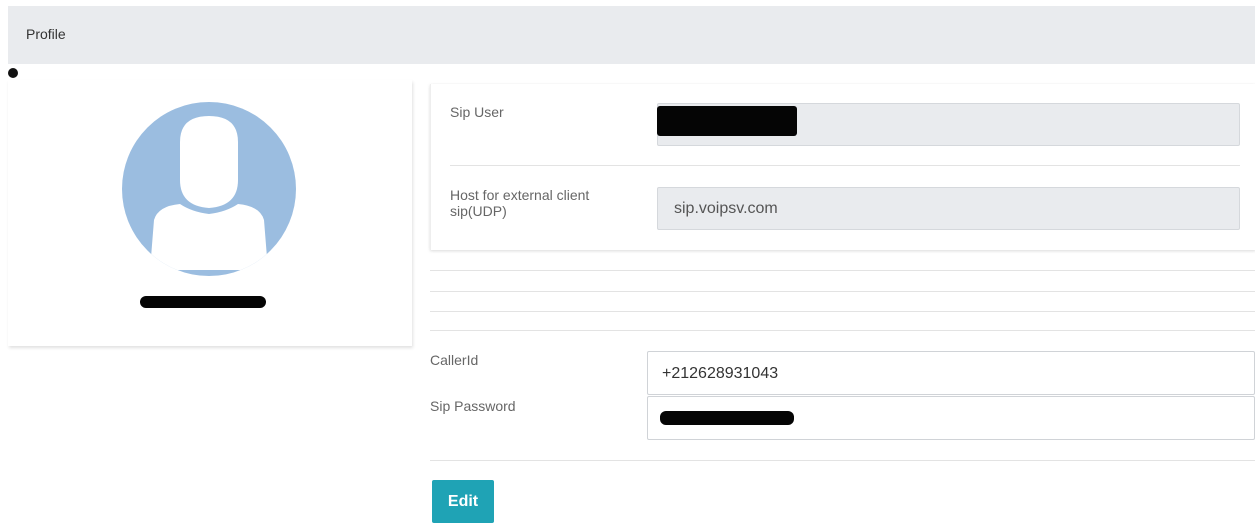 This screenshot has height=523, width=1255. What do you see at coordinates (951, 373) in the screenshot?
I see `callerid-input: +212628931043` at bounding box center [951, 373].